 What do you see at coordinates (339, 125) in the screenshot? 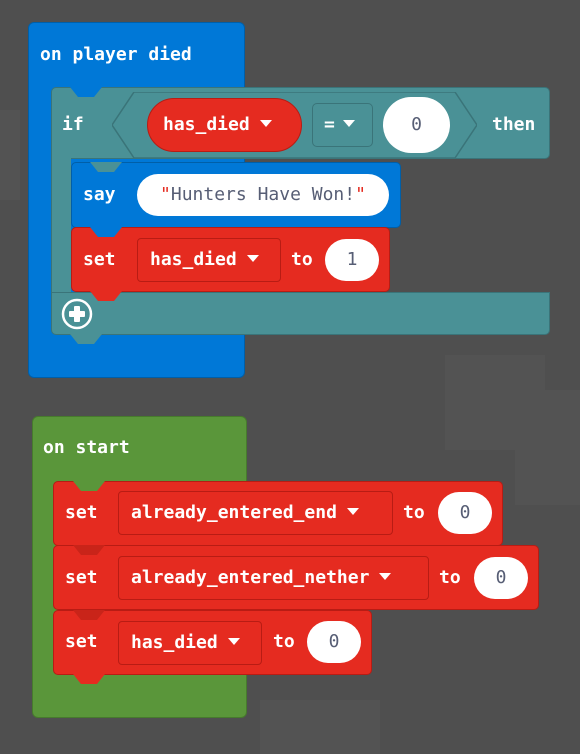
I see `operator-dropdown-label: =` at bounding box center [339, 125].